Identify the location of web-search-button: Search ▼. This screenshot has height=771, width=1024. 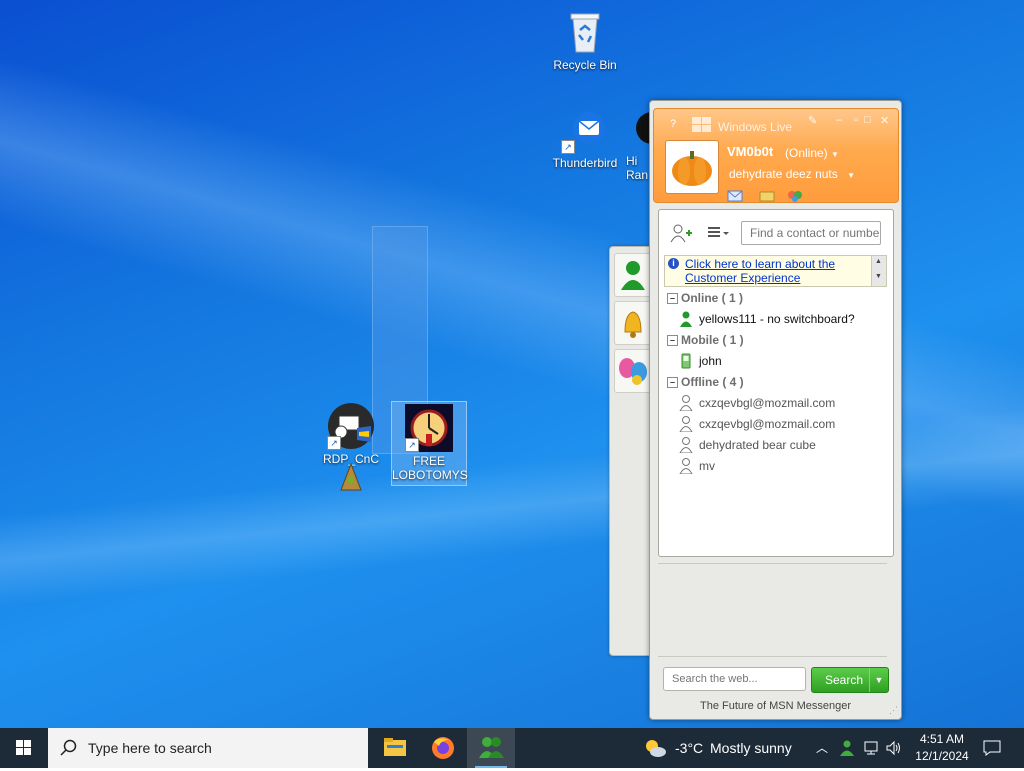
(850, 680).